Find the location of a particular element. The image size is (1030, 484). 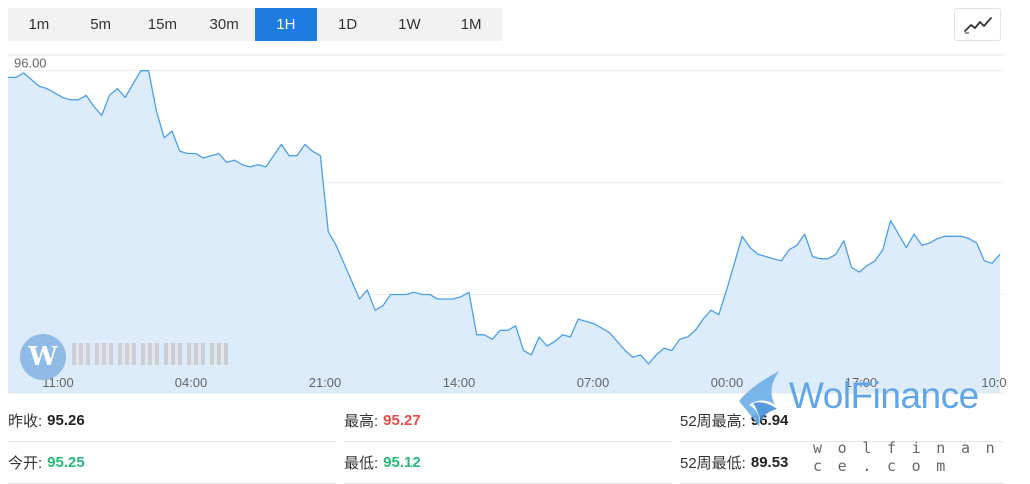

prev-close-value: 95.26 is located at coordinates (66, 420).